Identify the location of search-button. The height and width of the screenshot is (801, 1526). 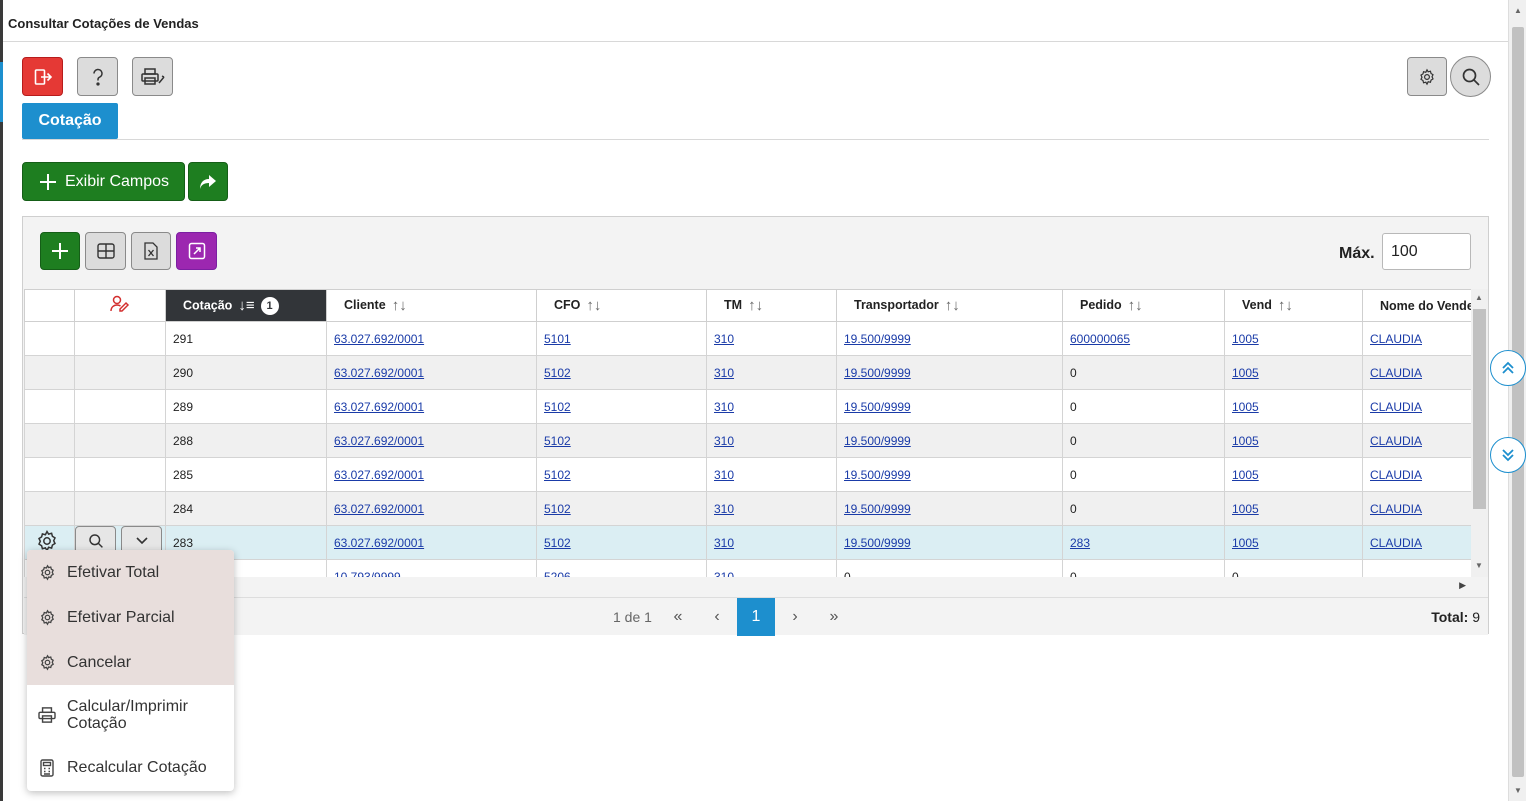
(1470, 76).